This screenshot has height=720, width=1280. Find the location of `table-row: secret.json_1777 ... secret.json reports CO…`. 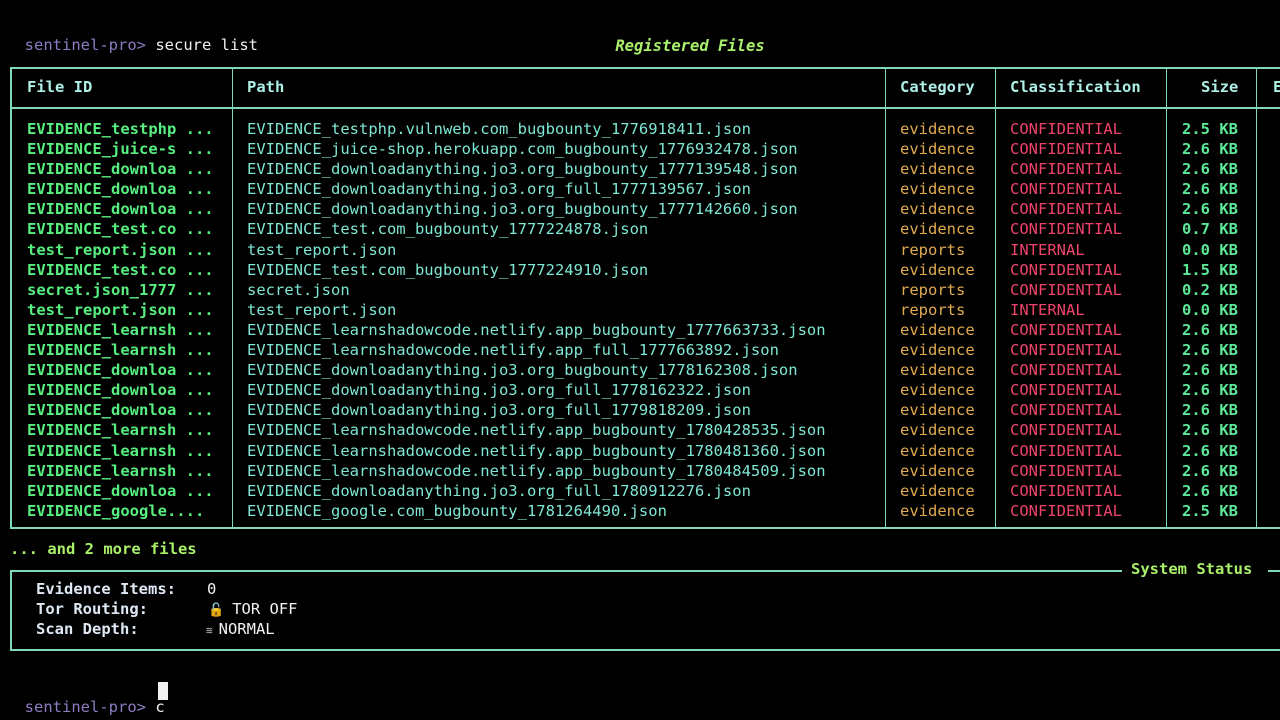

table-row: secret.json_1777 ... secret.json reports CO… is located at coordinates (646, 290).